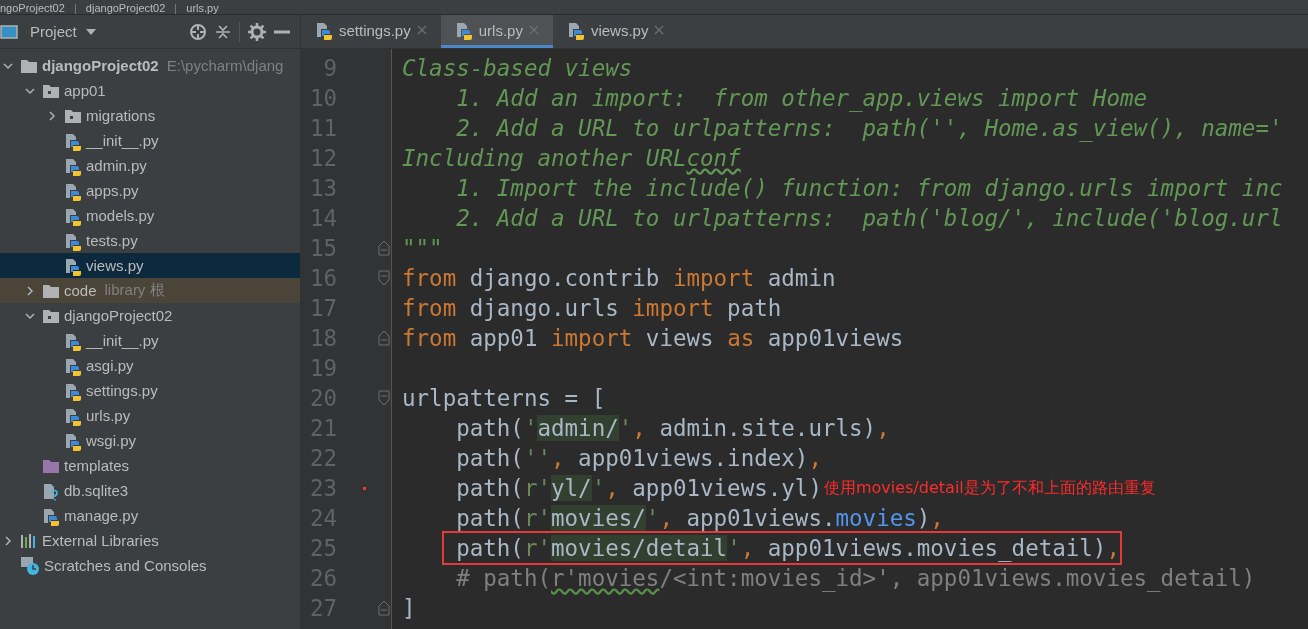 Image resolution: width=1308 pixels, height=629 pixels. I want to click on tree-item-label: manage.py, so click(101, 515).